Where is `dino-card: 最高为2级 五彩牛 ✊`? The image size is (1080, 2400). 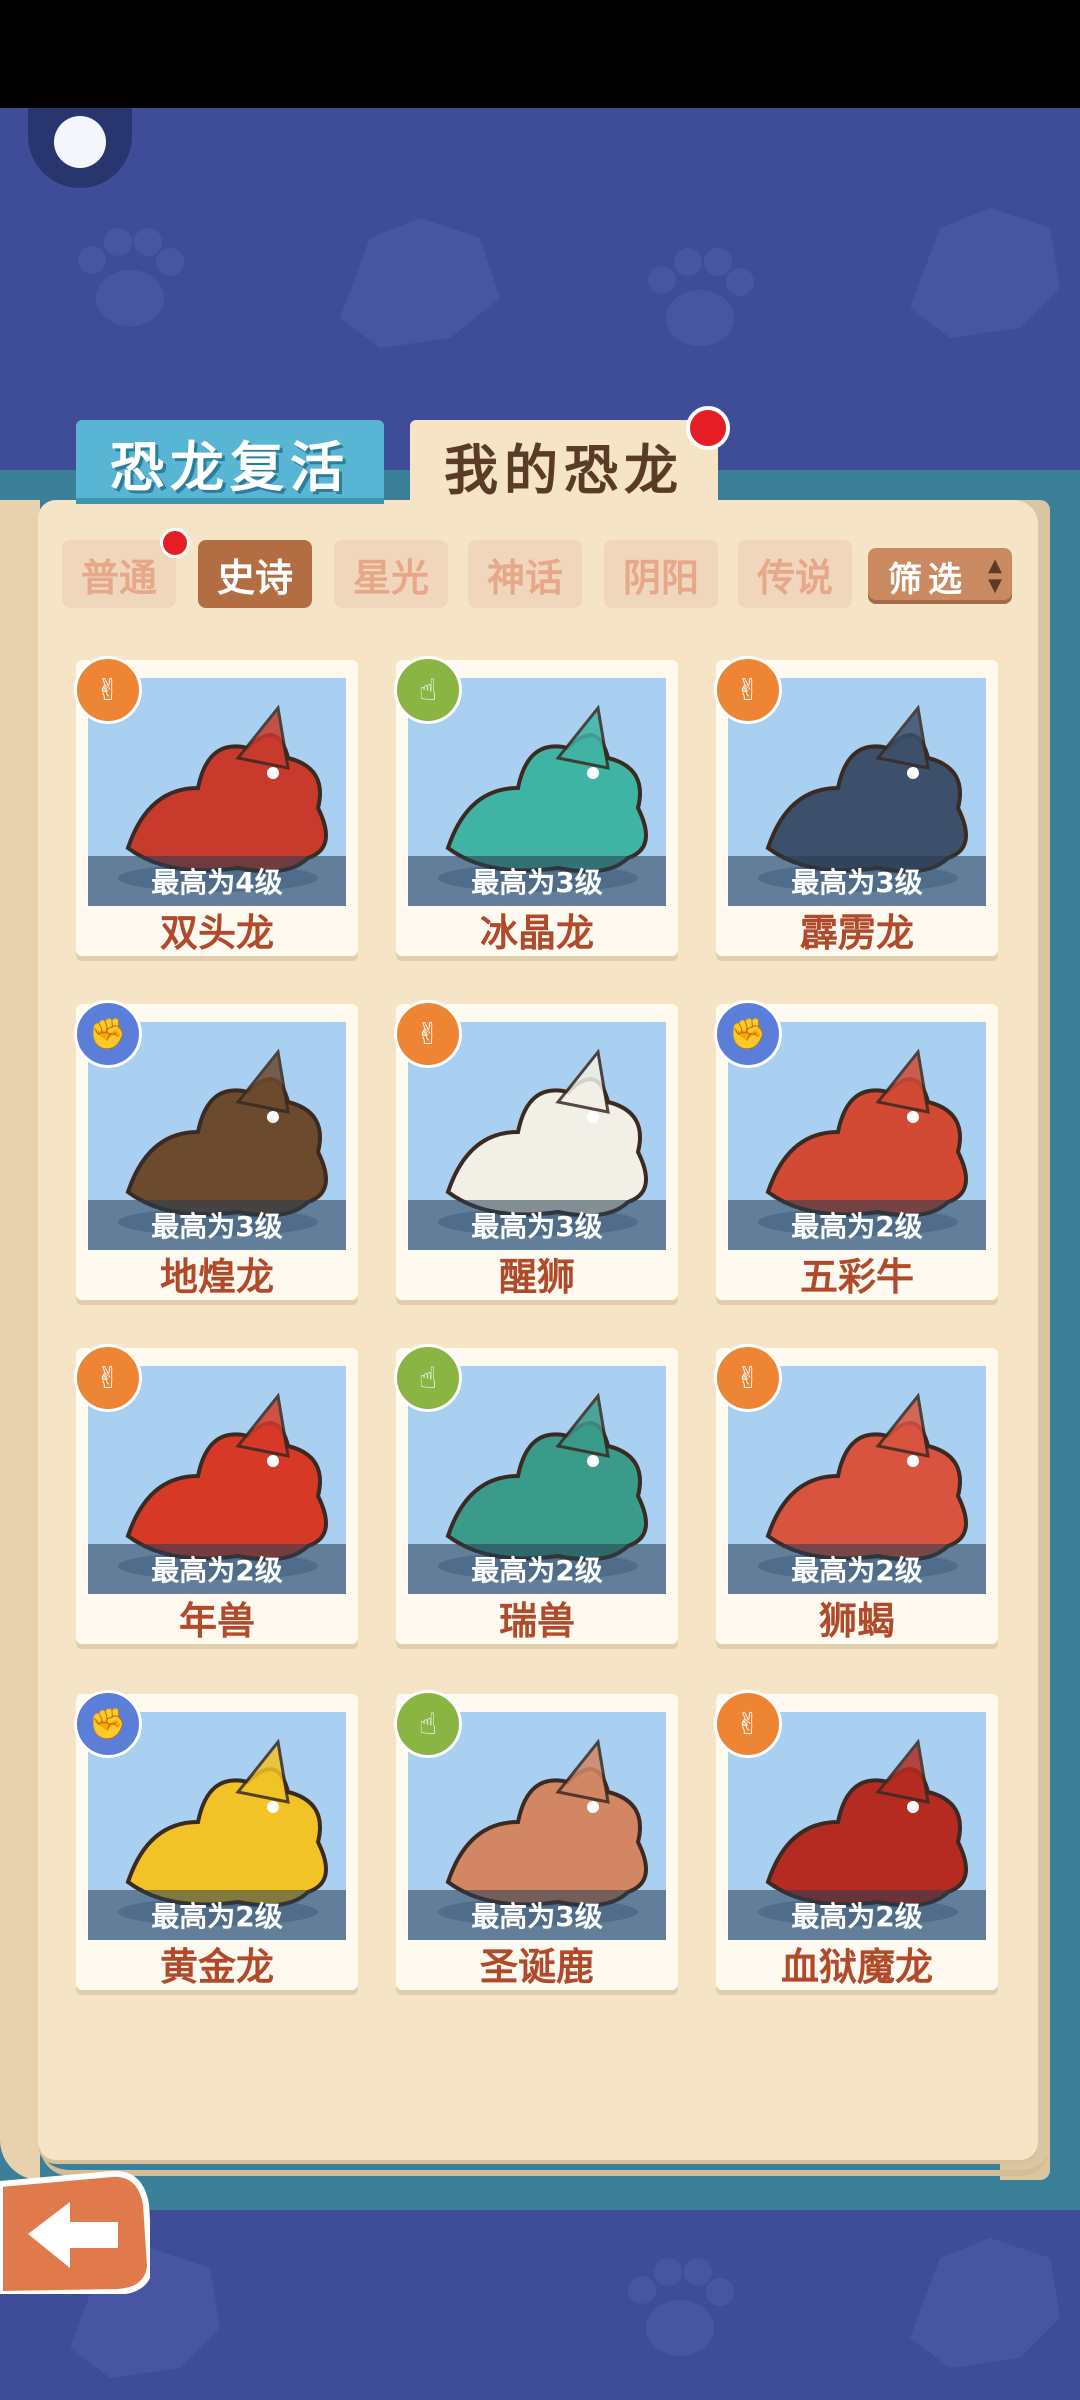
dino-card: 最高为2级 五彩牛 ✊ is located at coordinates (856, 1150).